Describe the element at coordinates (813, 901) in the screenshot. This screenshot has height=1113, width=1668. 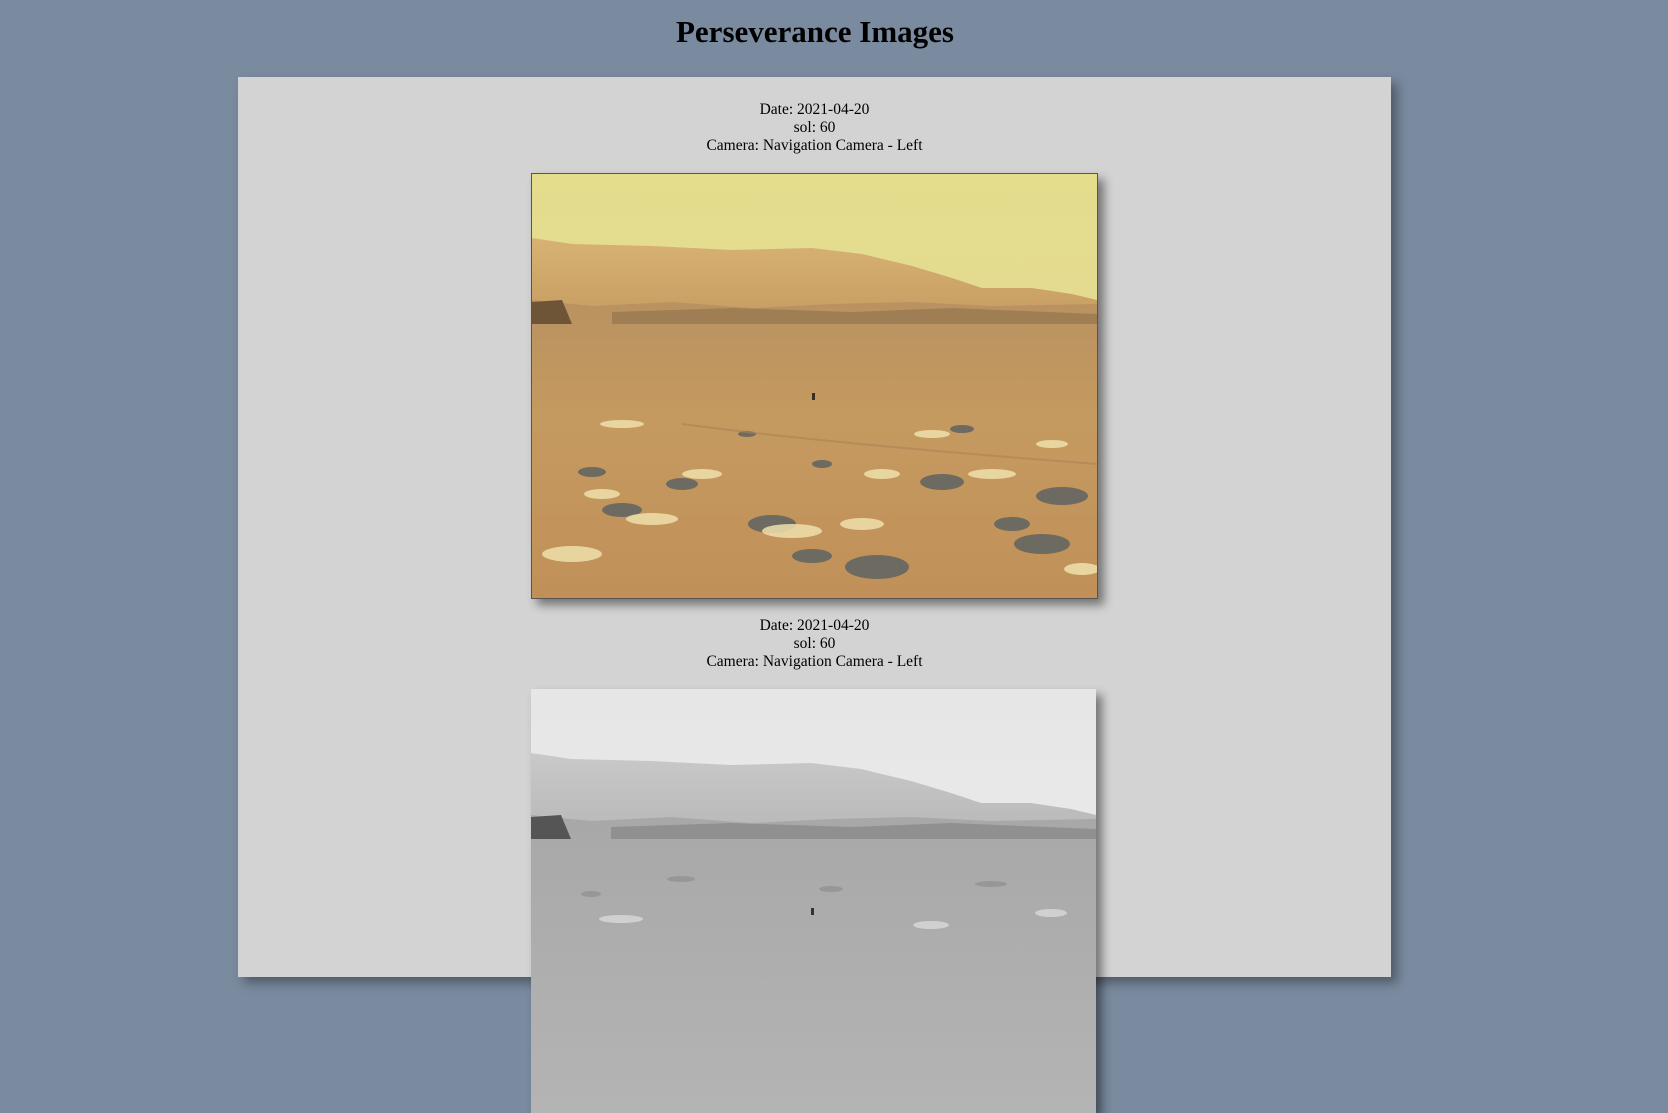
I see `mars-photo-grayscale` at that location.